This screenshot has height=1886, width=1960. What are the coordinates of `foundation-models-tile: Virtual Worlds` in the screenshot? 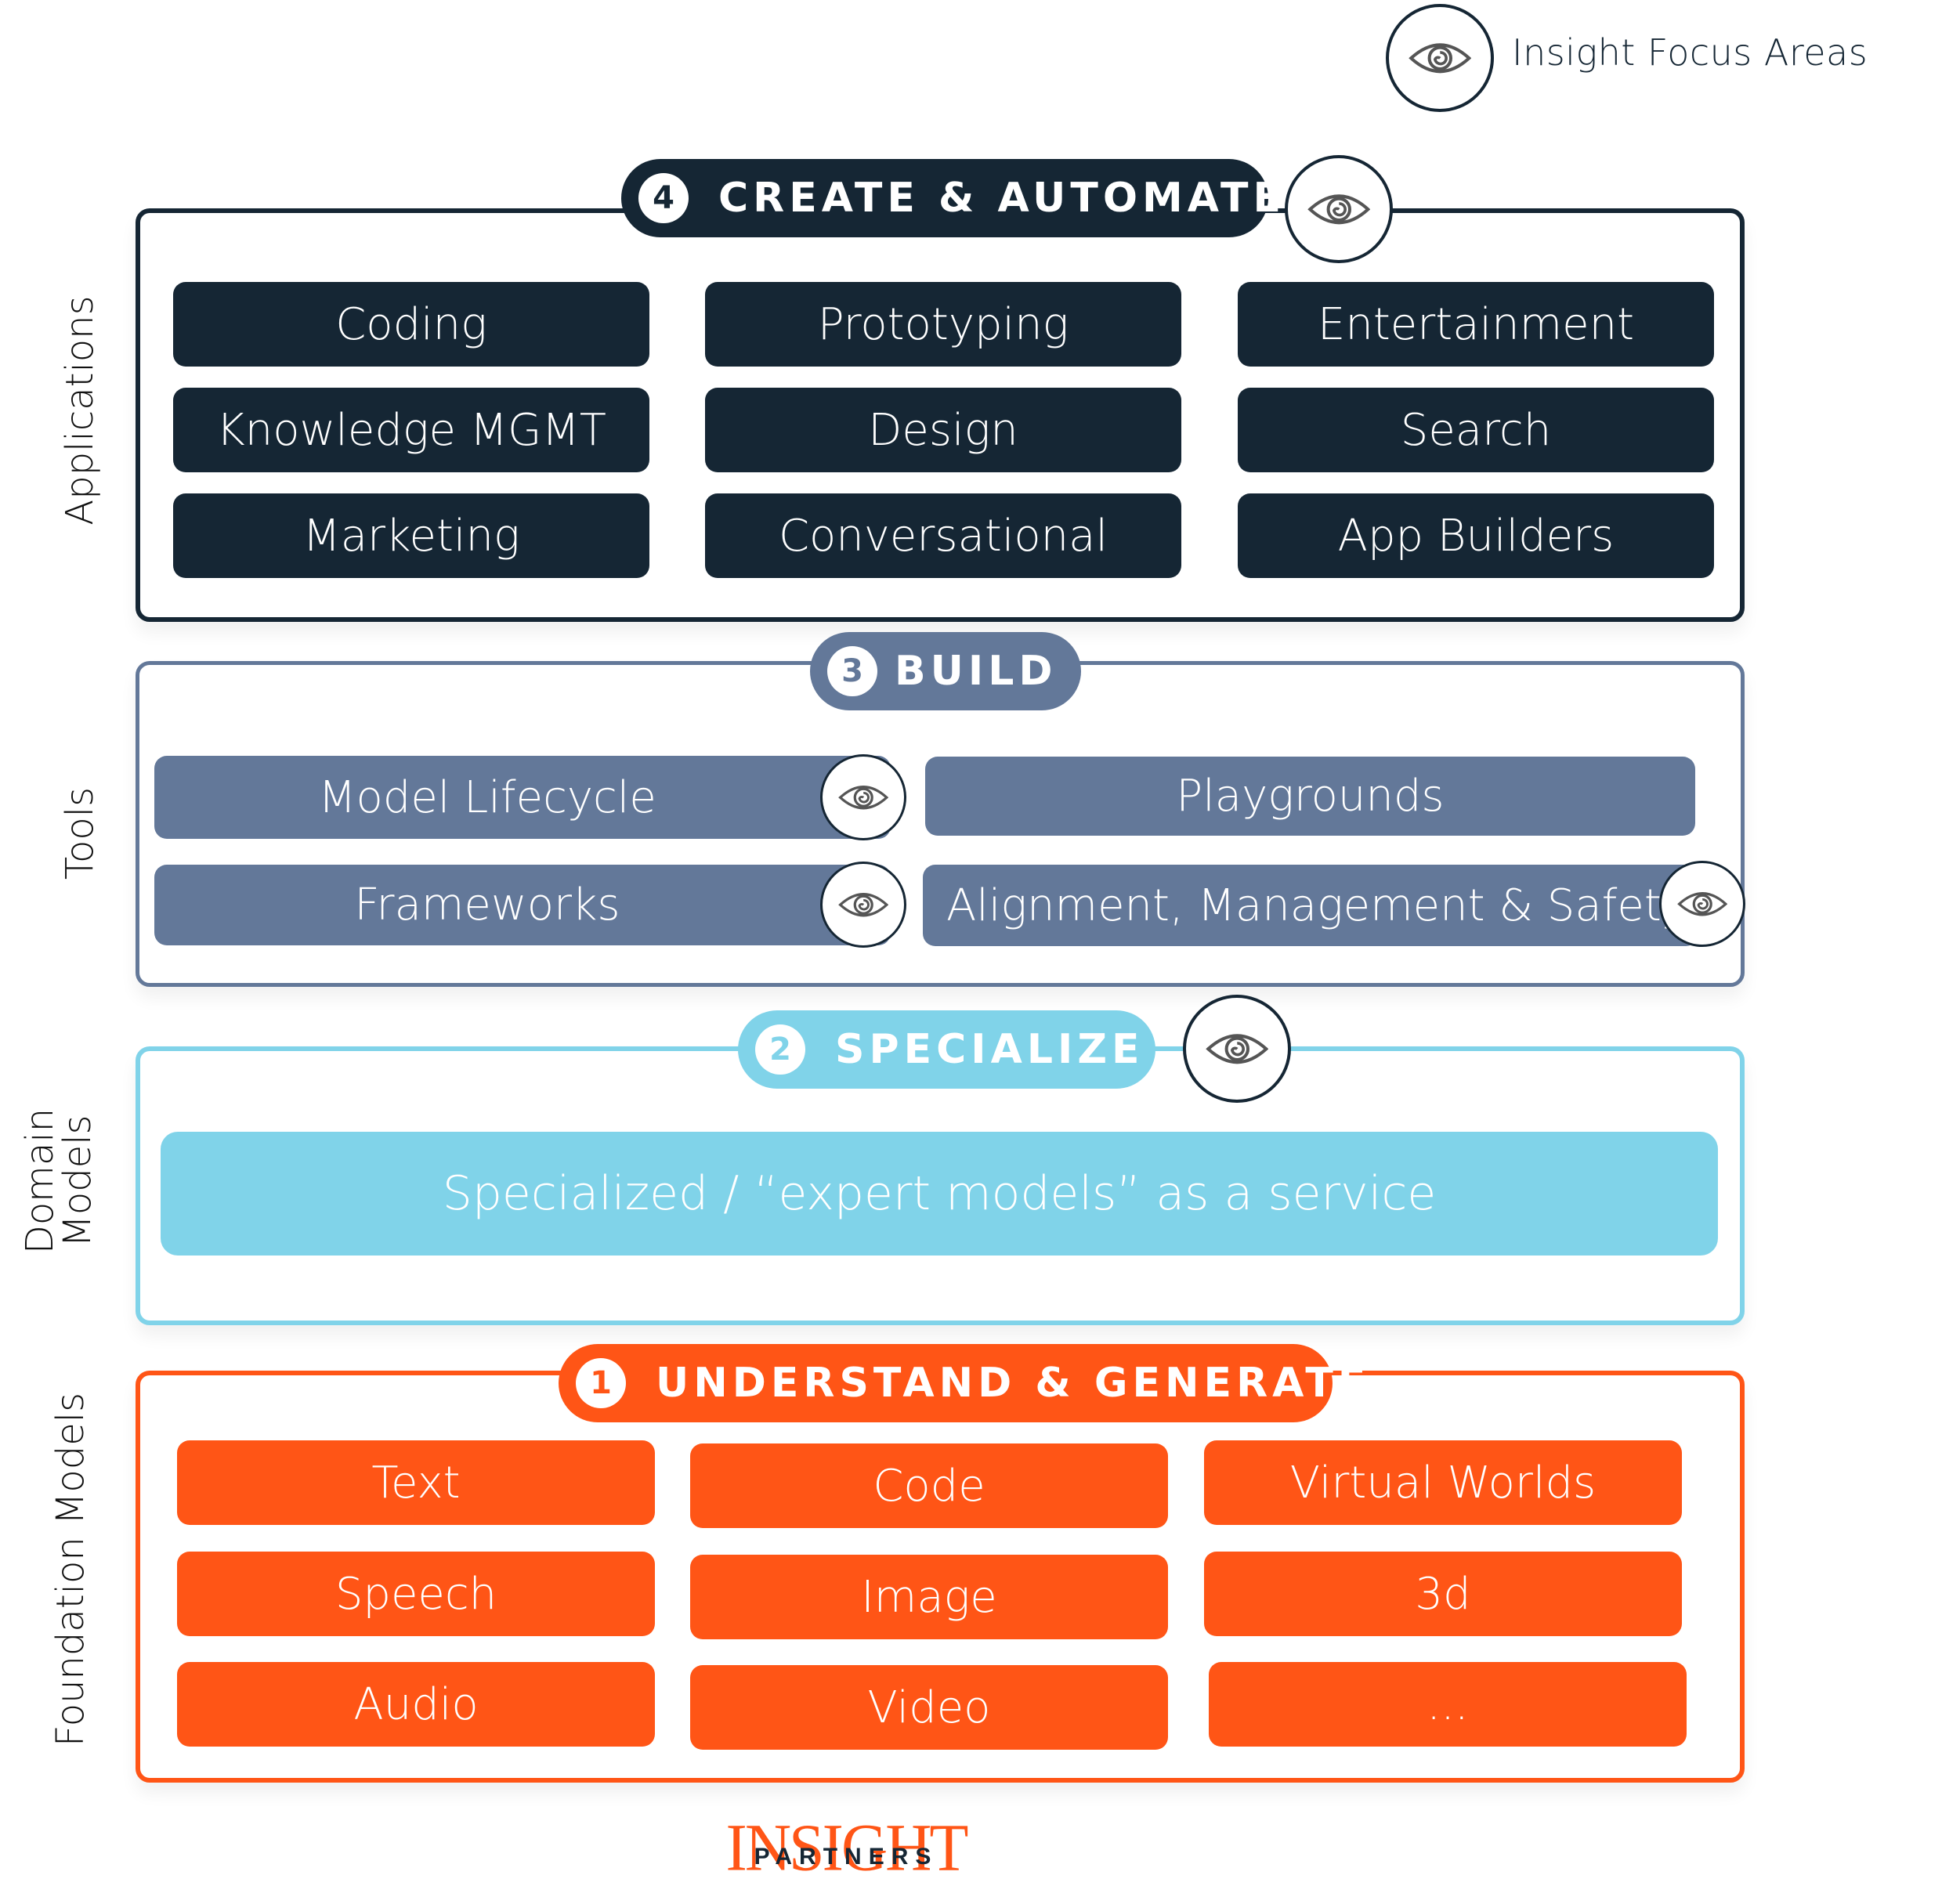 It's located at (1443, 1482).